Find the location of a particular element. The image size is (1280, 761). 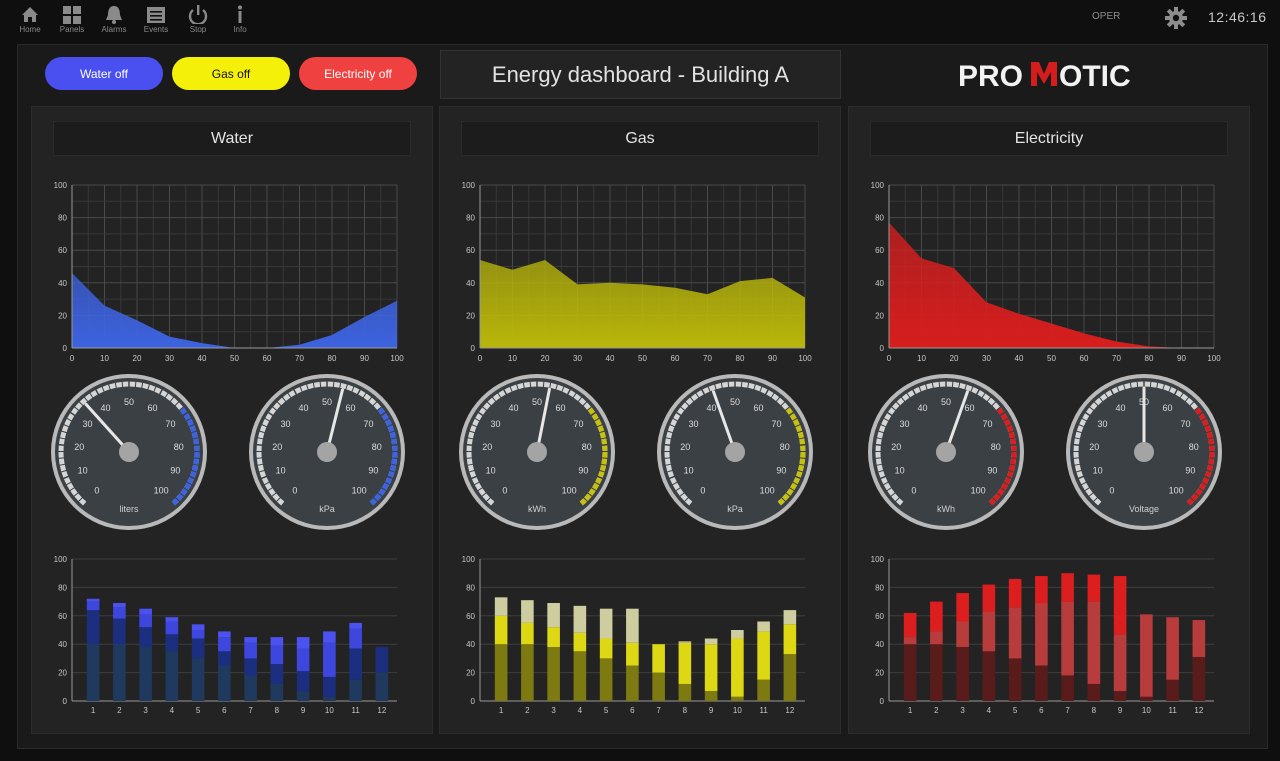

nav-panels: Panels is located at coordinates (72, 19).